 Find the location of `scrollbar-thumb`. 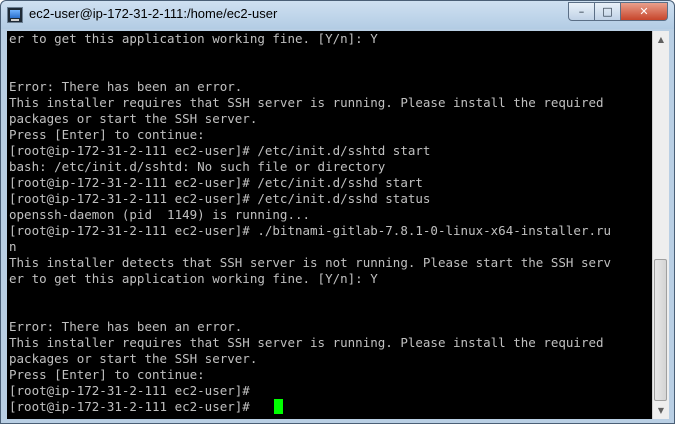

scrollbar-thumb is located at coordinates (660, 330).